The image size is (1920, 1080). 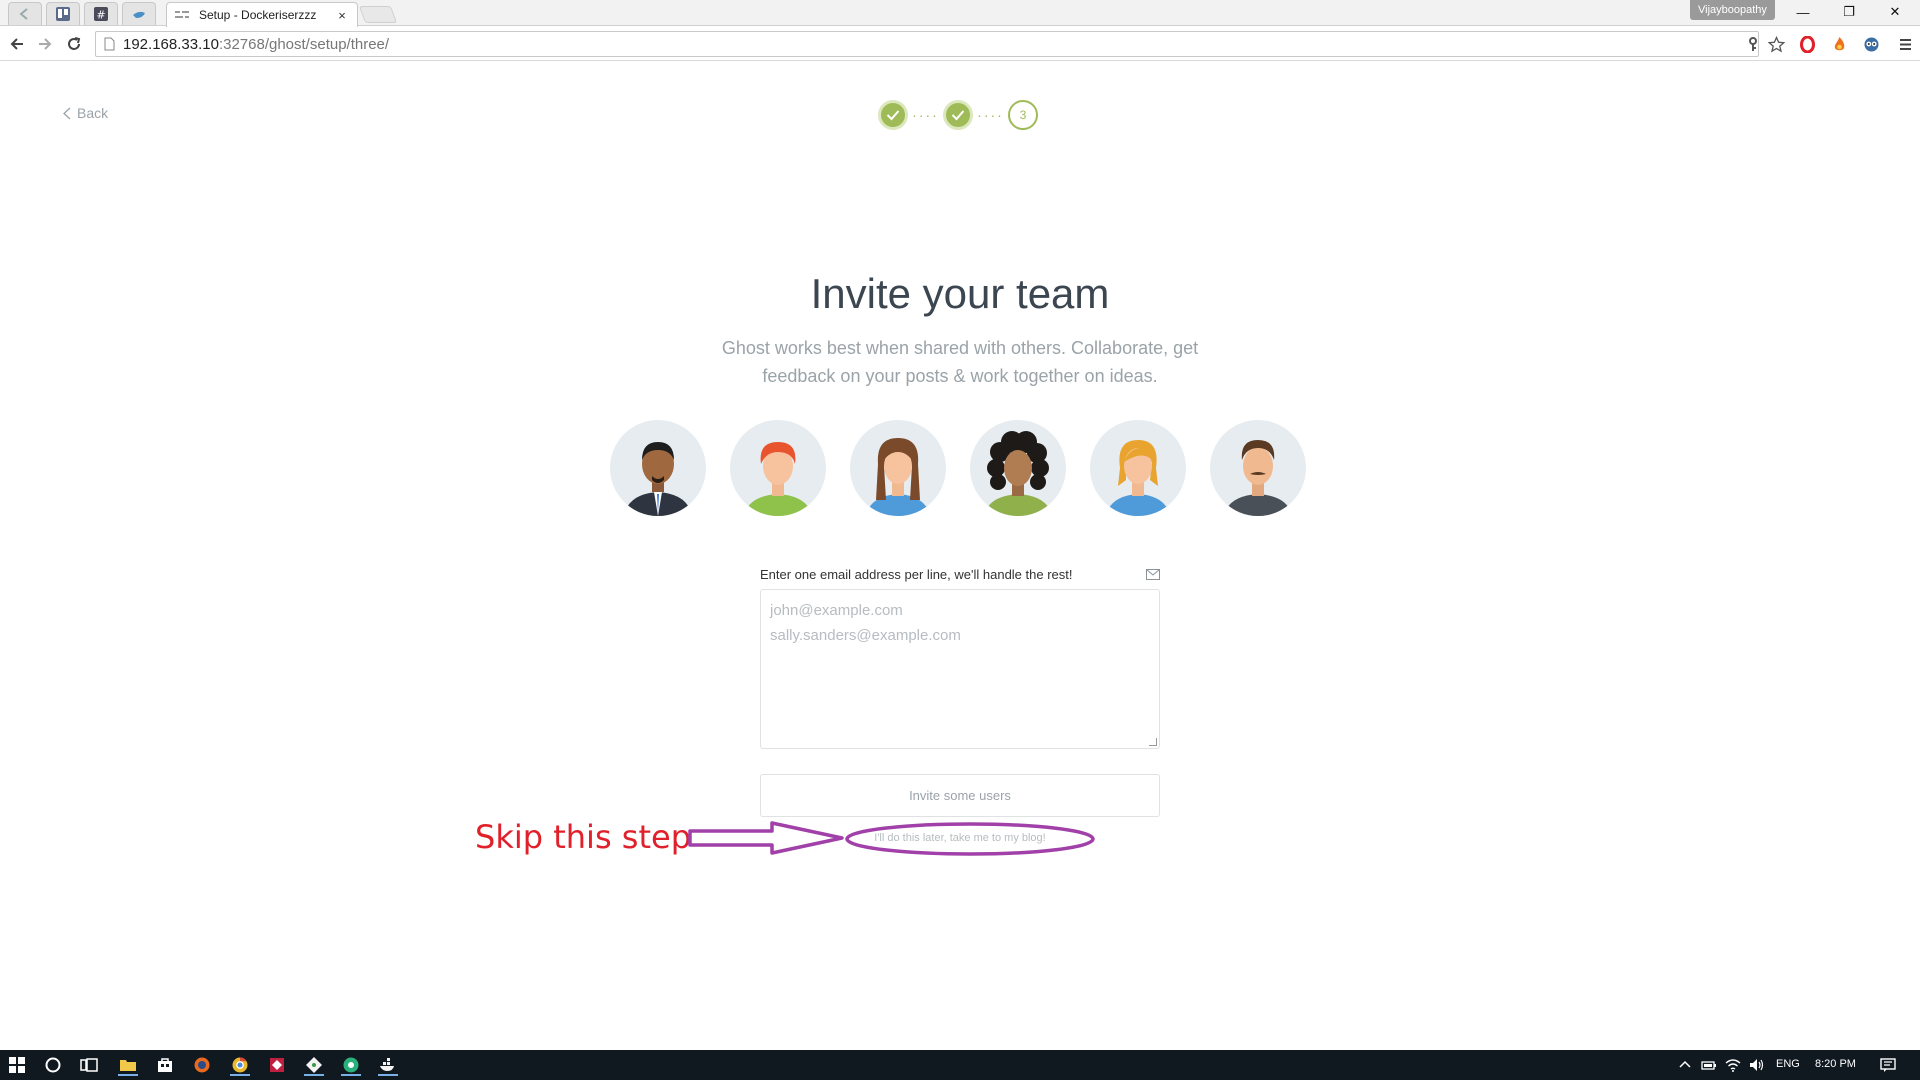 I want to click on ghost-favicon-icon, so click(x=182, y=14).